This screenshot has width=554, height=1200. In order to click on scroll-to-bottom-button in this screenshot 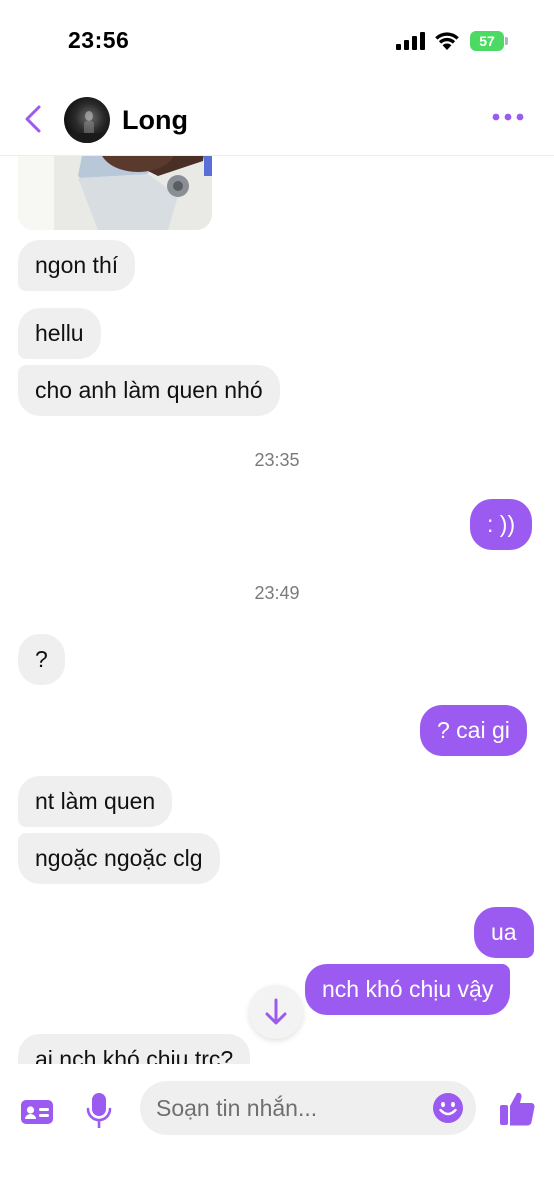, I will do `click(276, 1012)`.